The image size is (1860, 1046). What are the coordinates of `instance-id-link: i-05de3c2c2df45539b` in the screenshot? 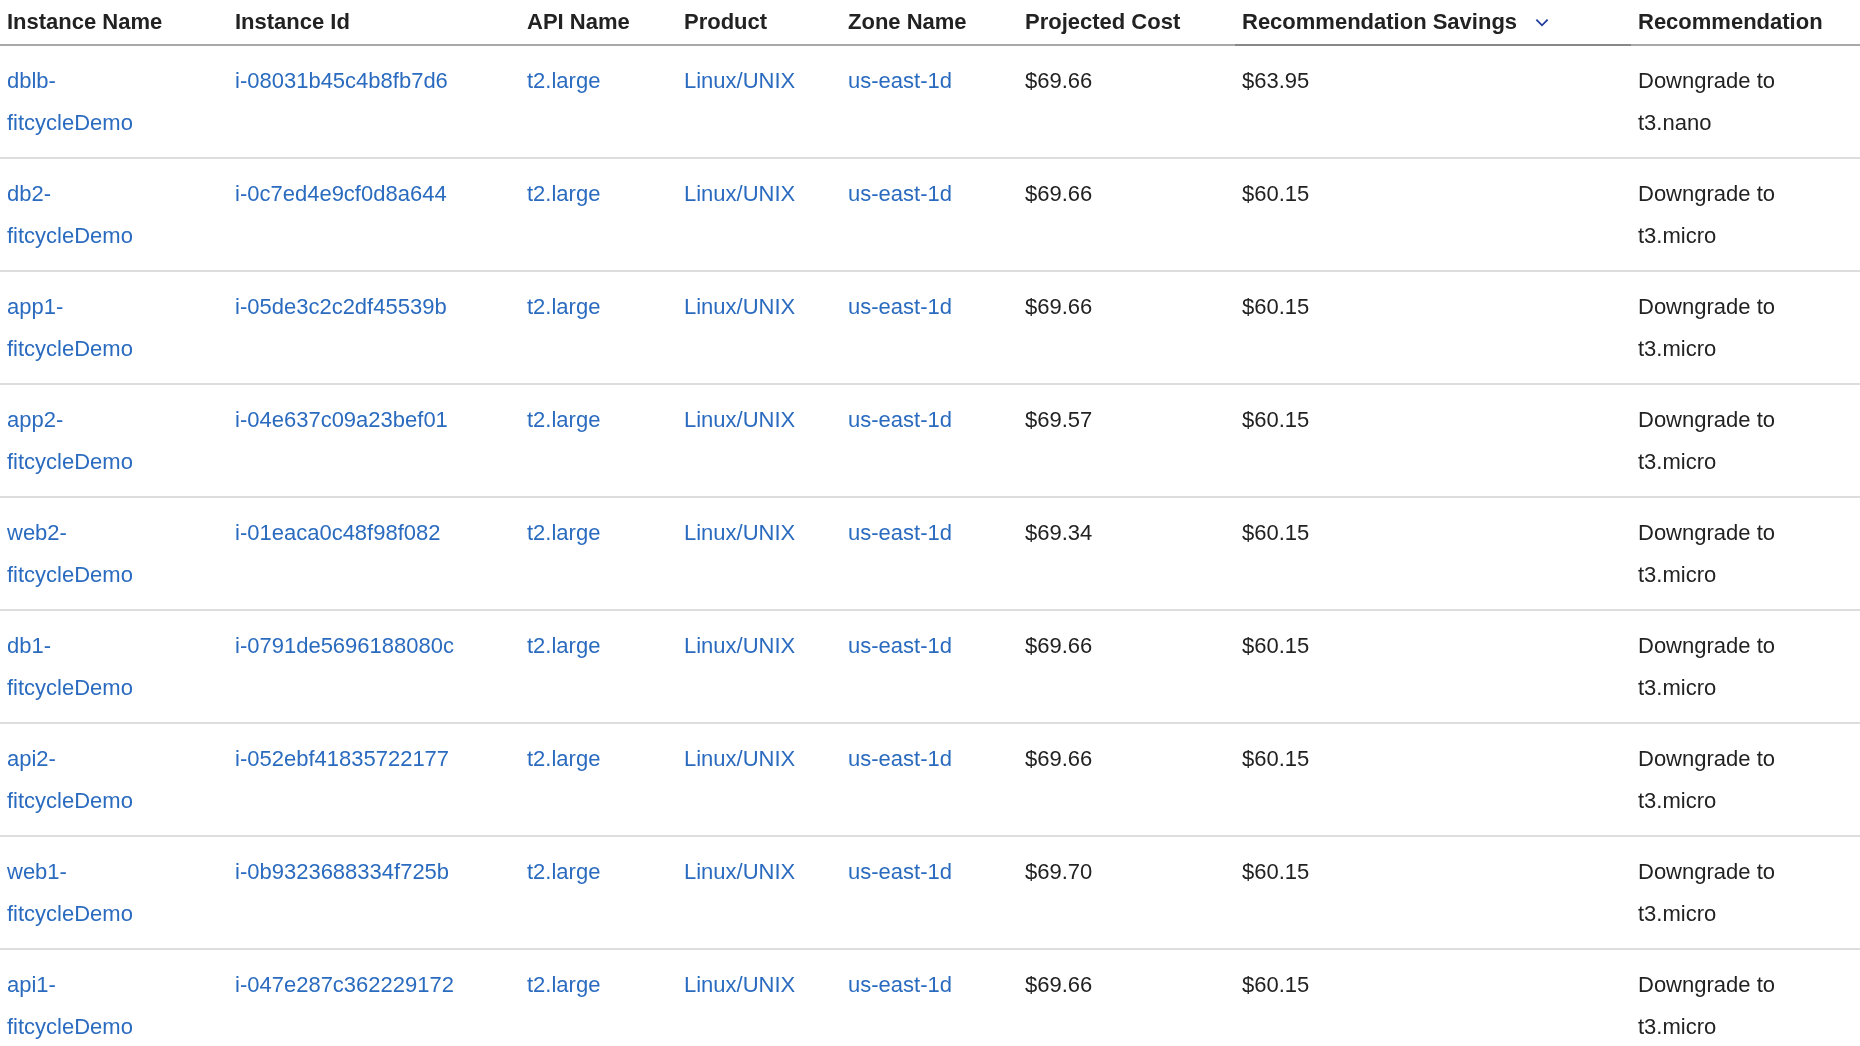 It's located at (341, 306).